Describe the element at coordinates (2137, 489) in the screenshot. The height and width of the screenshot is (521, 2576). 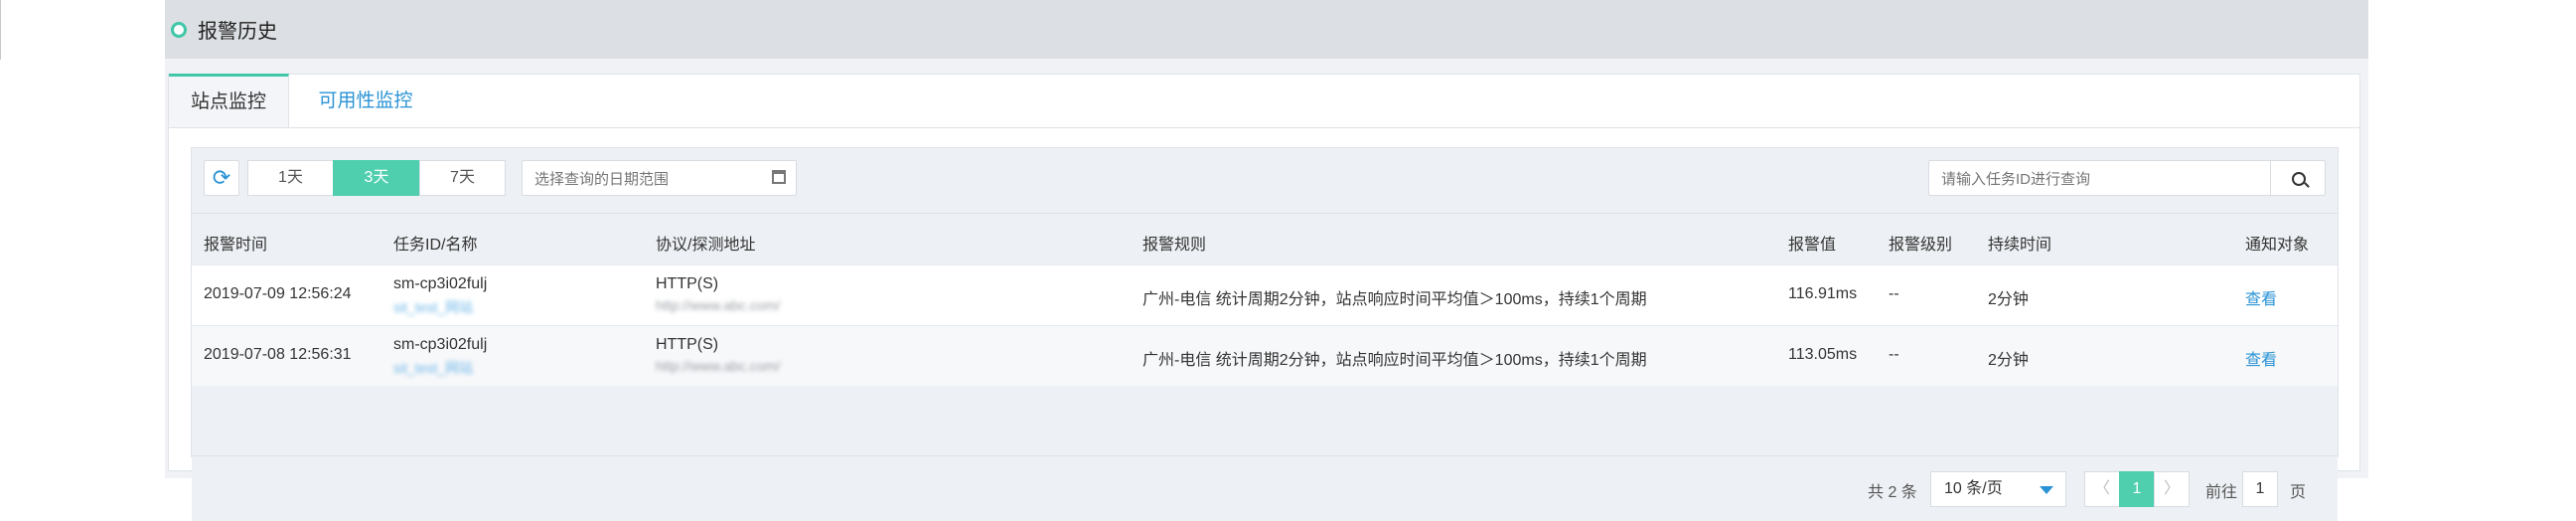
I see `page-number-button: 1` at that location.